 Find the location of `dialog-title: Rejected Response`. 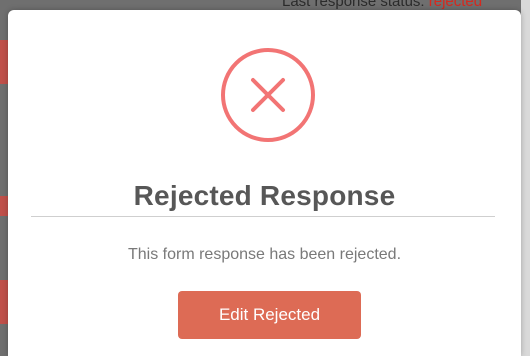

dialog-title: Rejected Response is located at coordinates (264, 195).